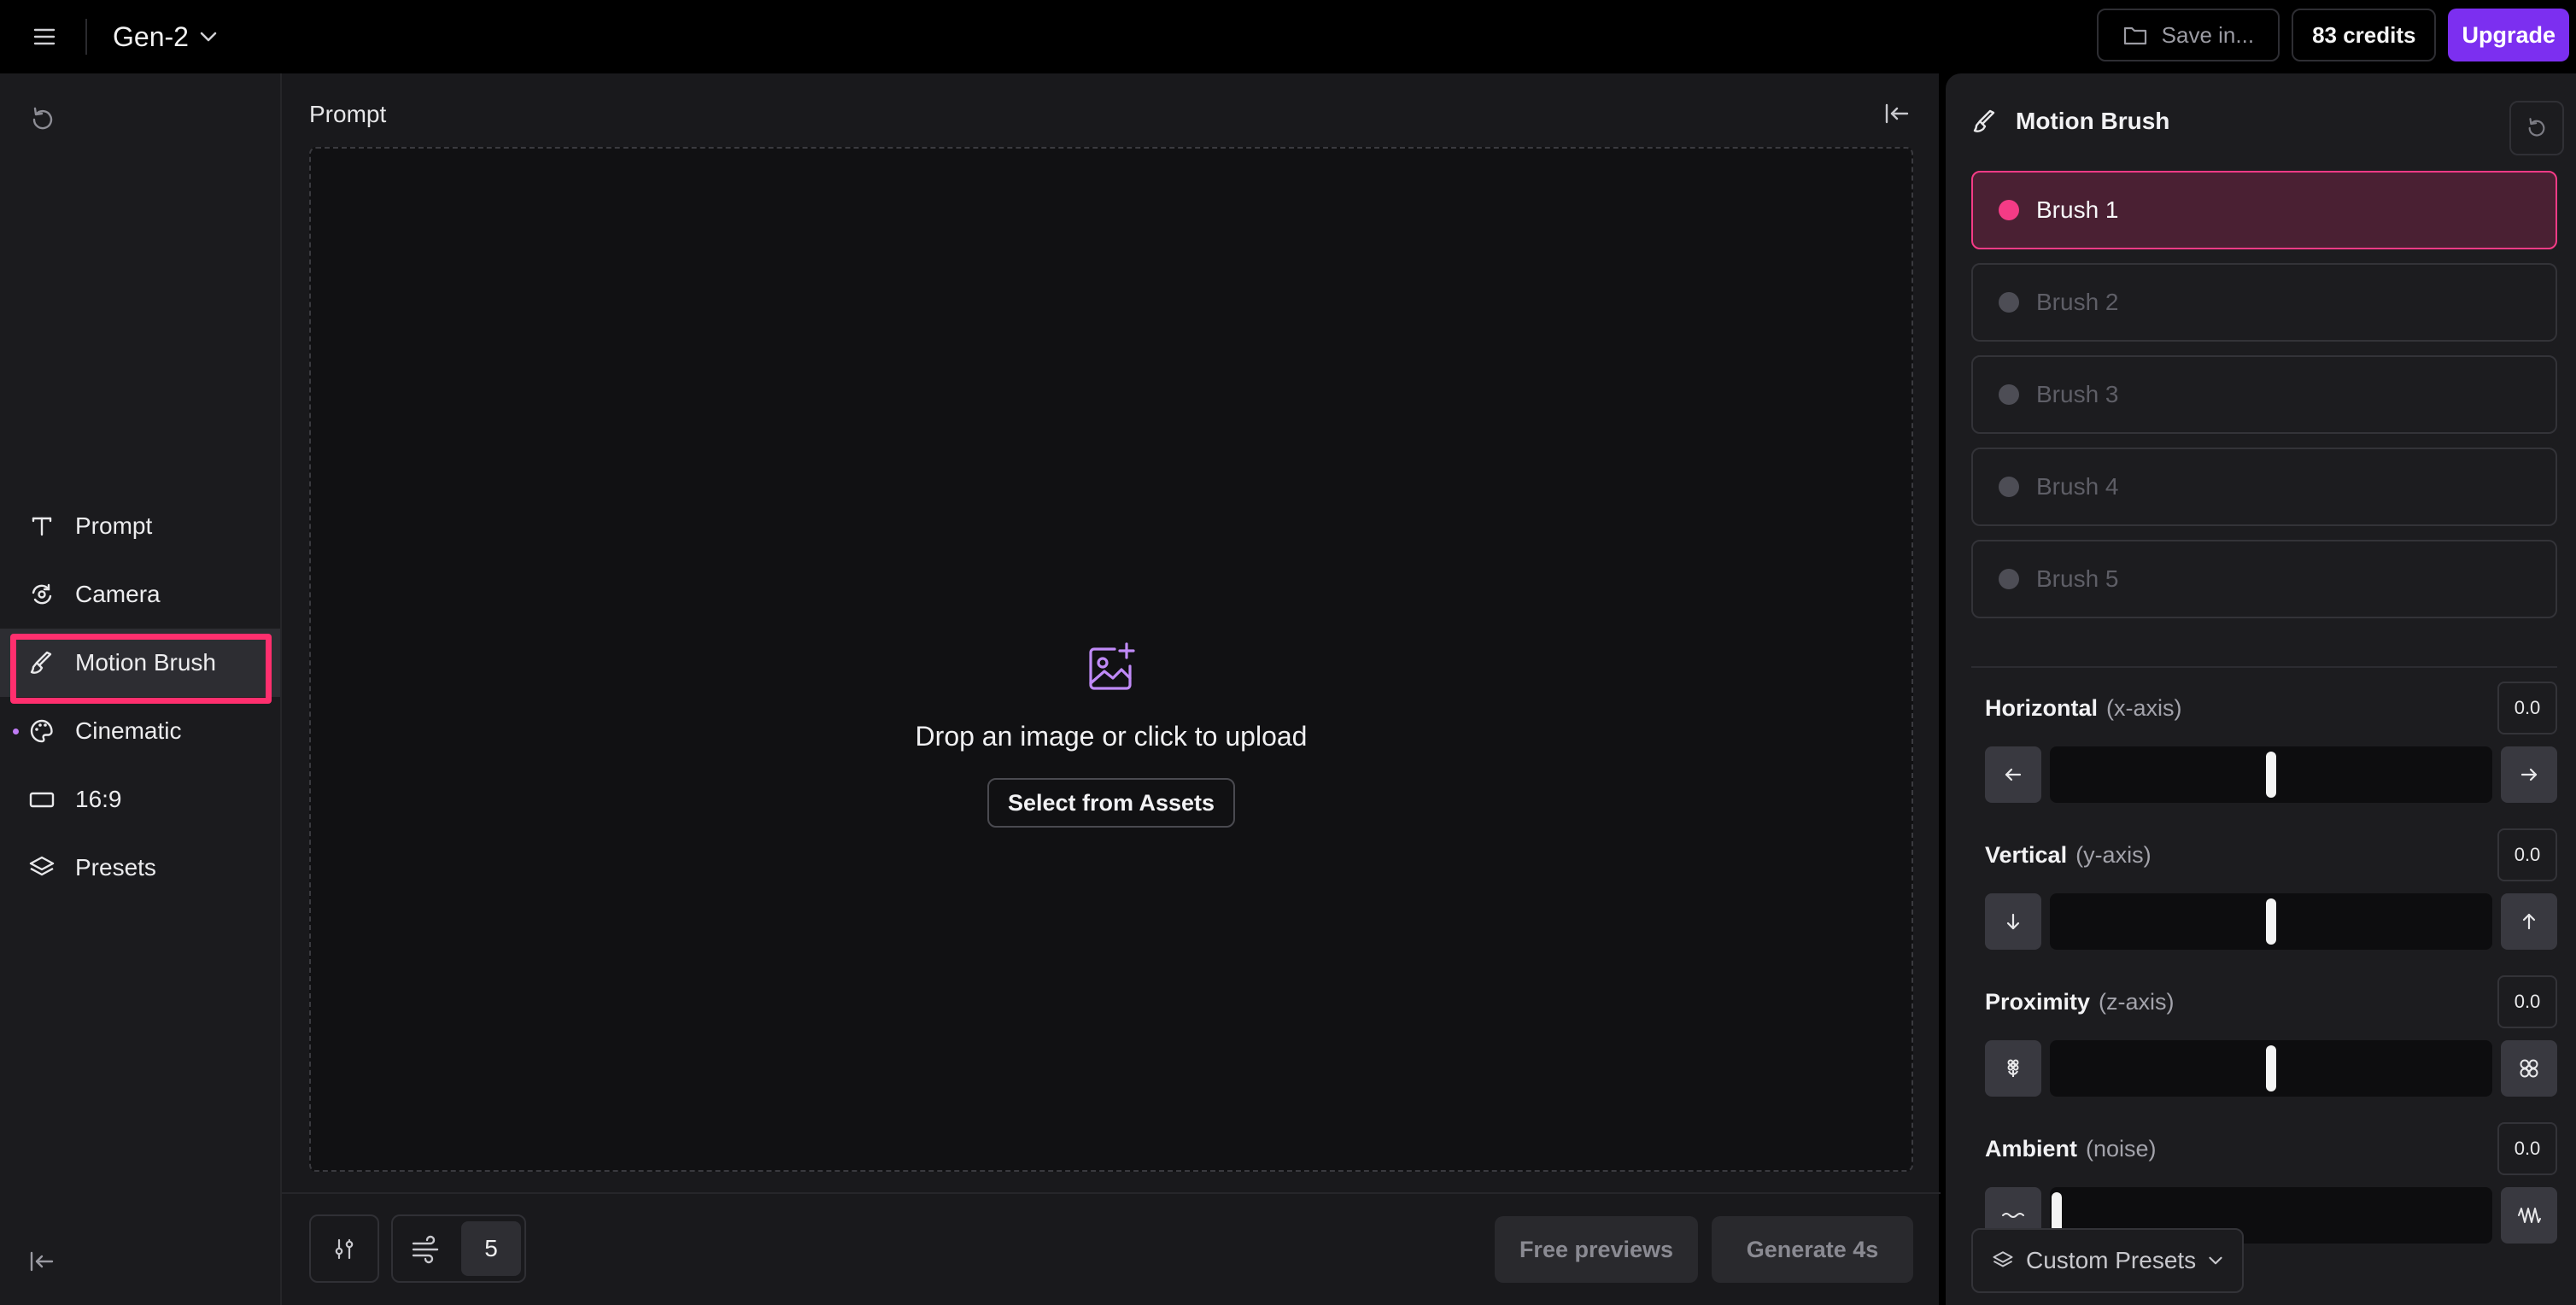  What do you see at coordinates (2077, 486) in the screenshot?
I see `brush-label: Brush 4` at bounding box center [2077, 486].